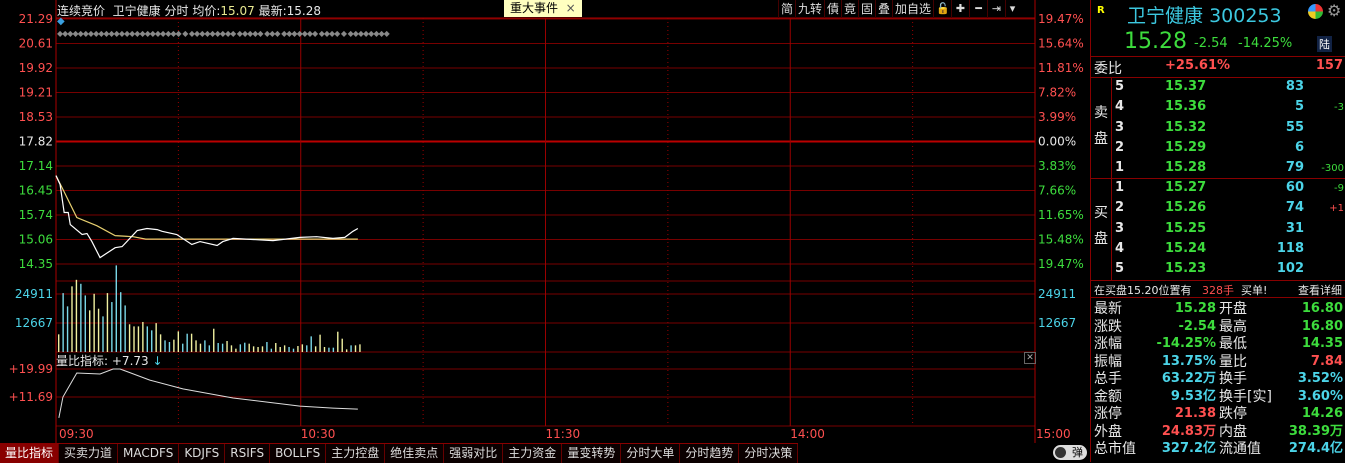  Describe the element at coordinates (31, 397) in the screenshot. I see `indicator-axis-label: +11.69` at that location.